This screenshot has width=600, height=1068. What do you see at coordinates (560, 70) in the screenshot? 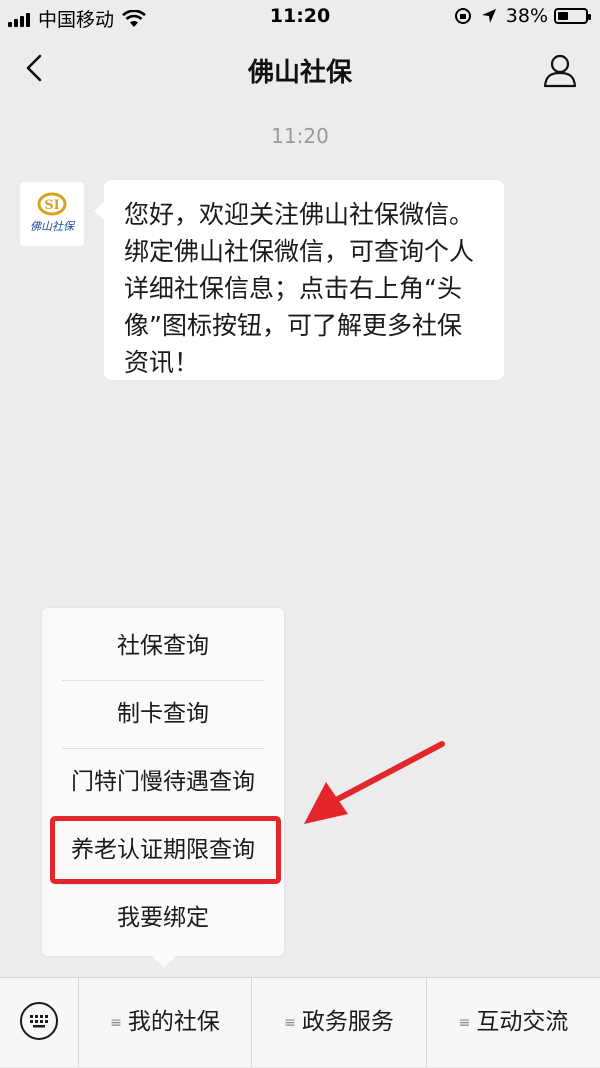
I see `profile-button` at bounding box center [560, 70].